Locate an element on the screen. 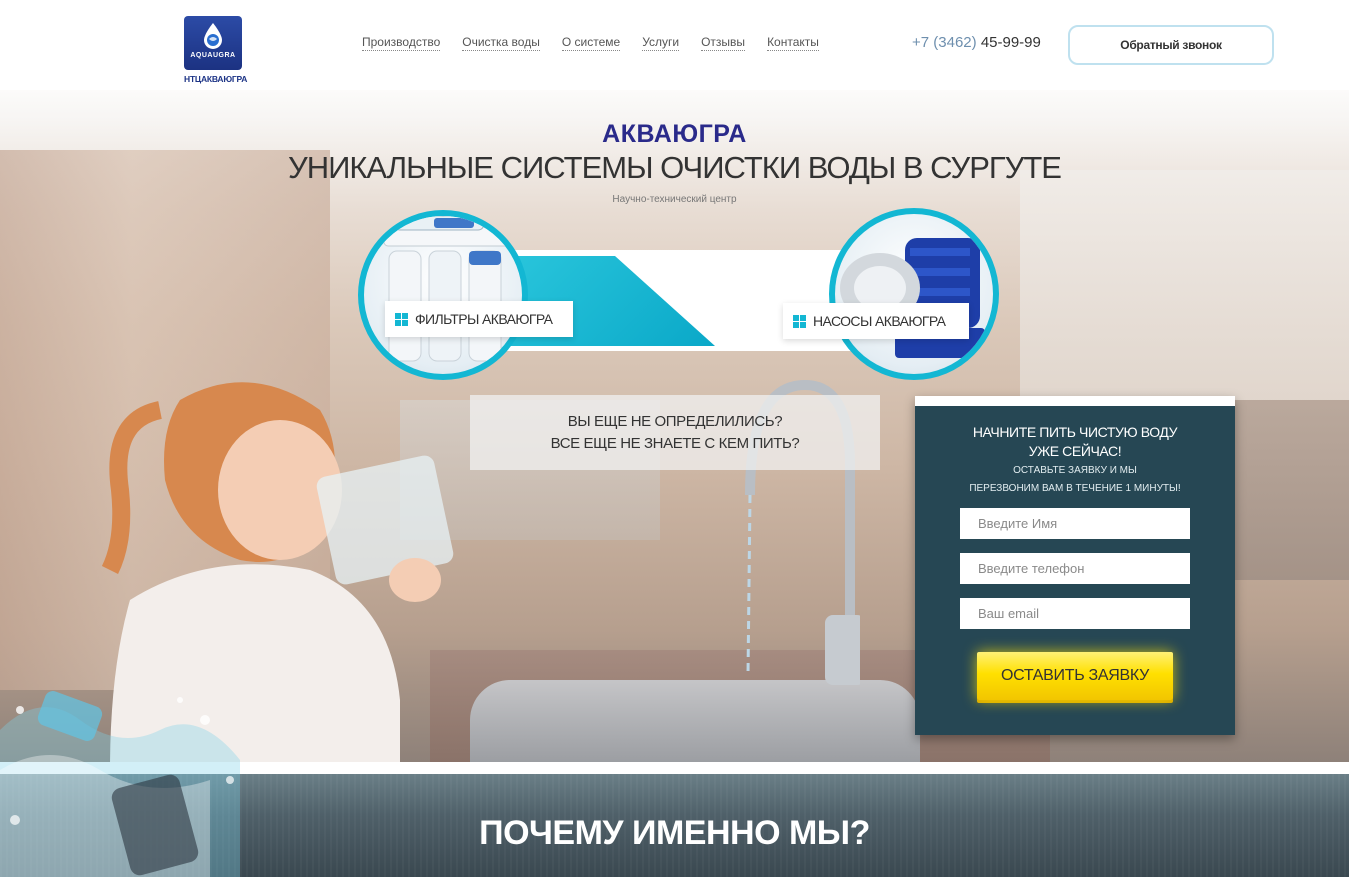 The width and height of the screenshot is (1349, 877). nav-item-about-system: О системе is located at coordinates (591, 43).